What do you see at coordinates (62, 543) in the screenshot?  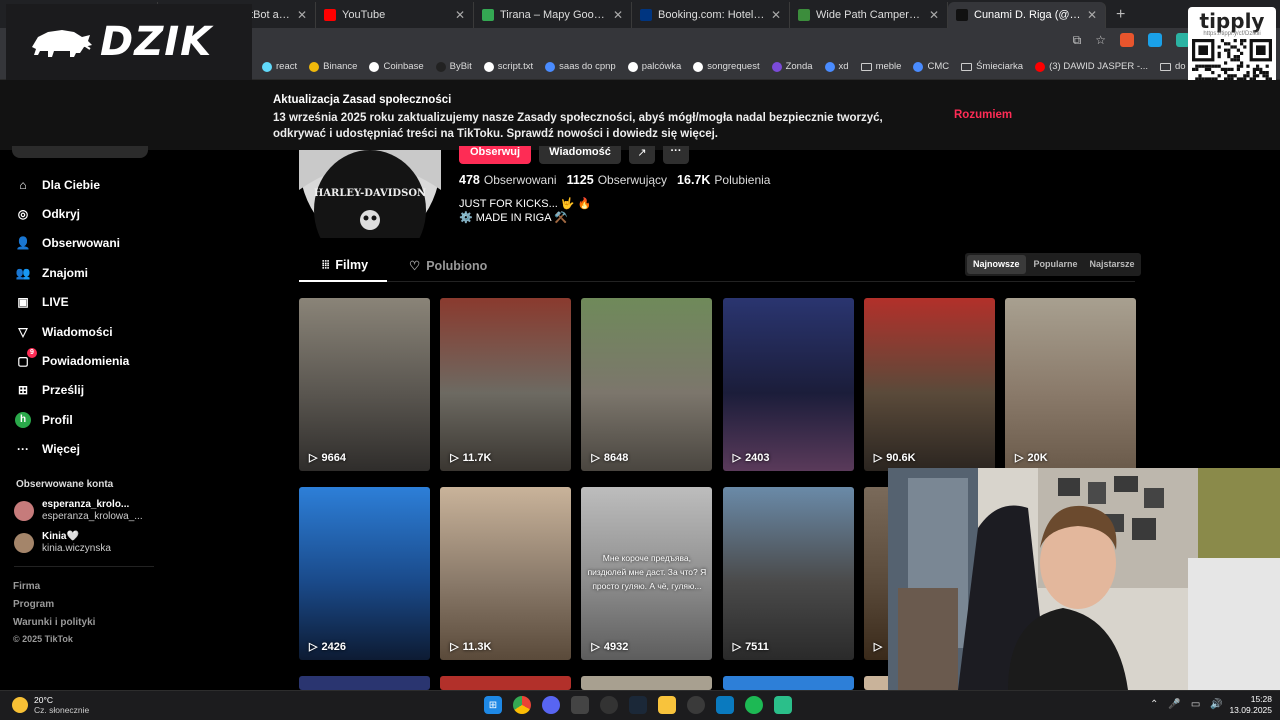 I see `followed-account: Kinia🤍 kinia.wiczynska` at bounding box center [62, 543].